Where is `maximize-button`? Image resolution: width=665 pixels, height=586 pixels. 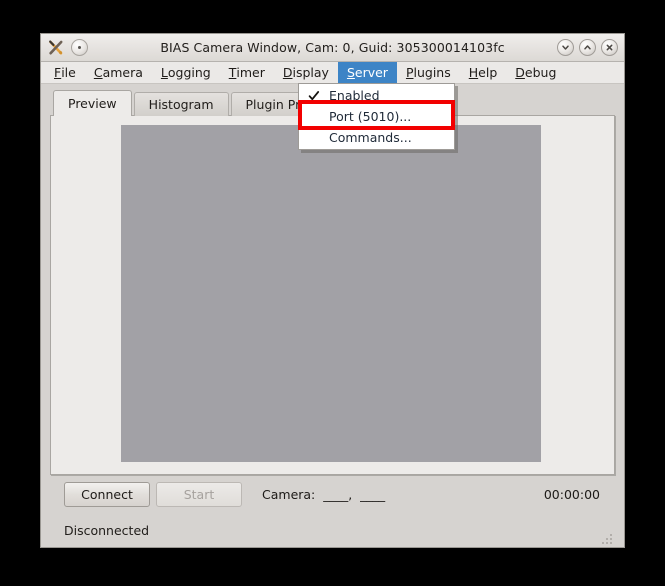
maximize-button is located at coordinates (587, 47).